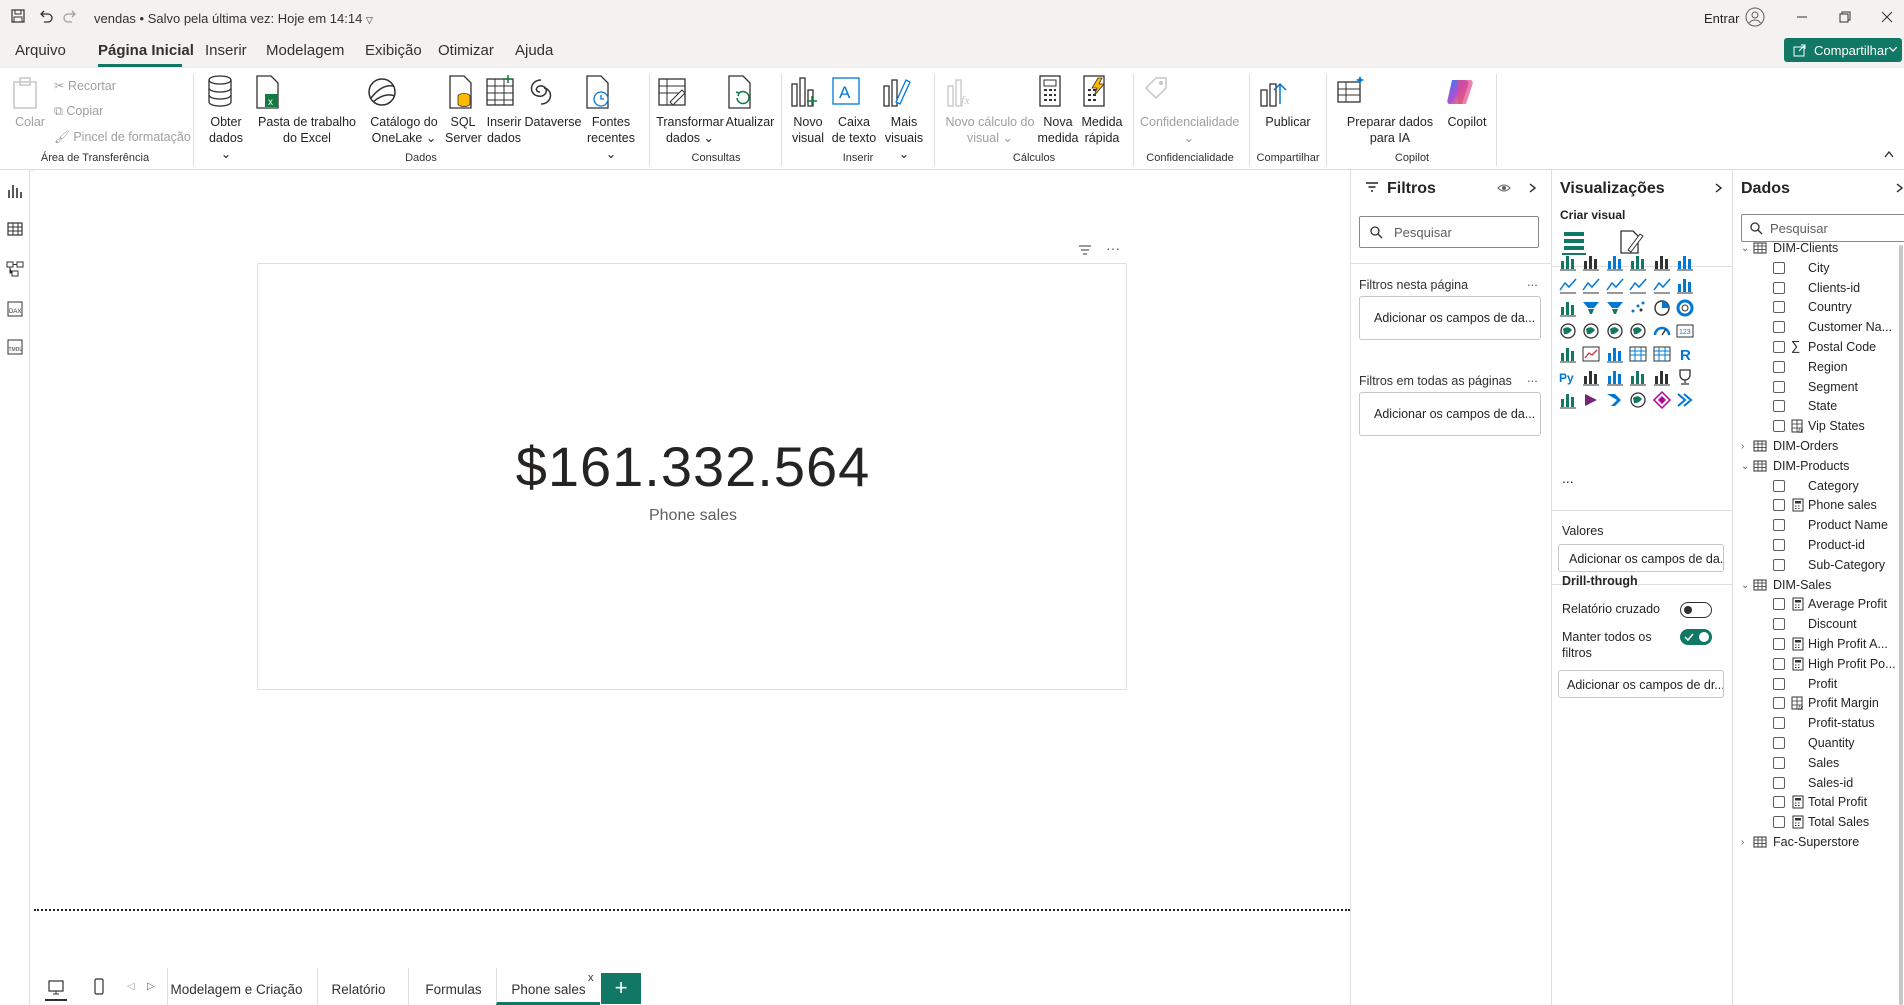 This screenshot has height=1005, width=1904. I want to click on python-visual-icon: Py, so click(1568, 377).